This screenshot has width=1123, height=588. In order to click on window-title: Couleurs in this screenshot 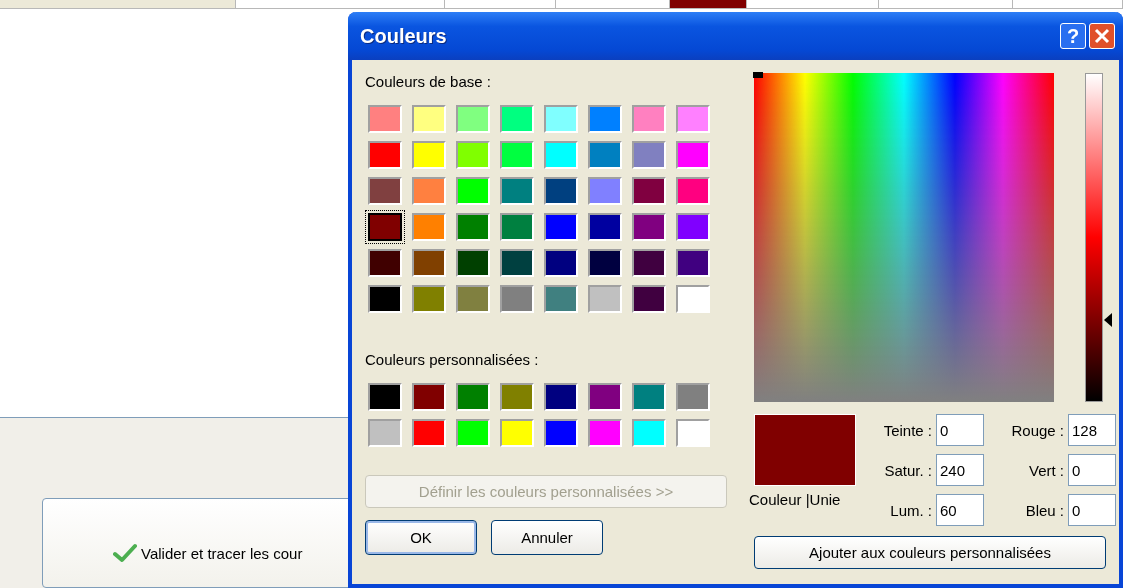, I will do `click(404, 36)`.